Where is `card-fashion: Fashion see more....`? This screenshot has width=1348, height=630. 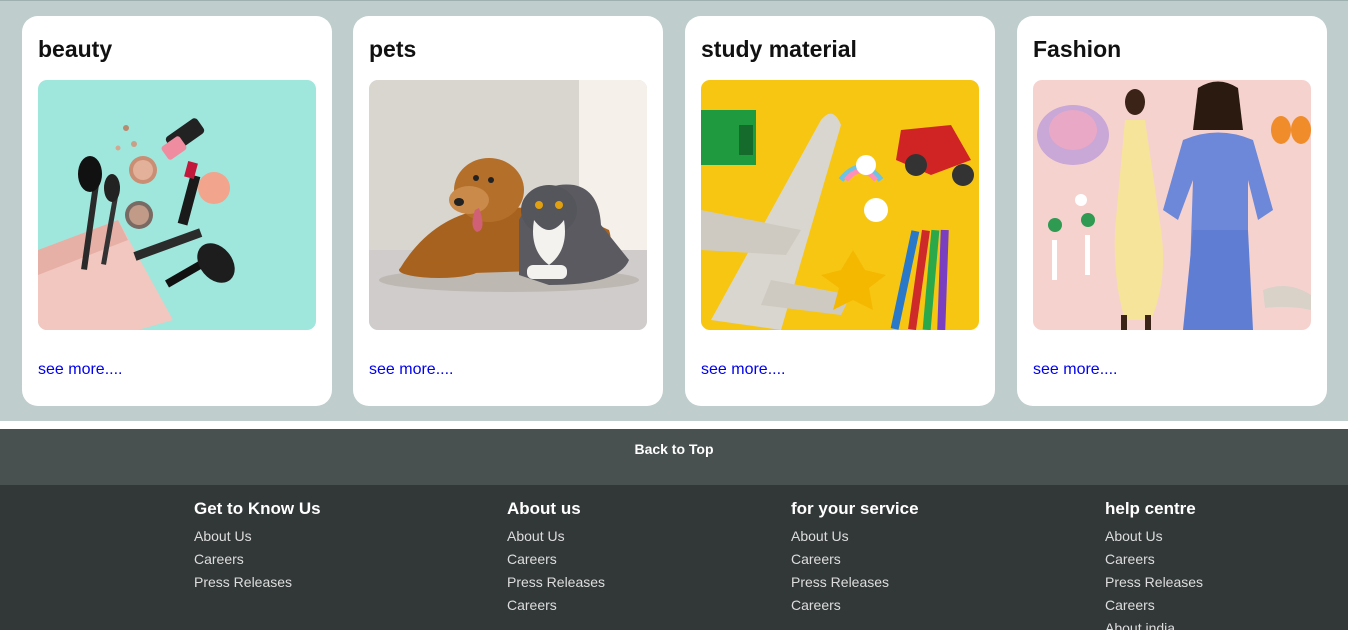
card-fashion: Fashion see more.... is located at coordinates (1172, 211).